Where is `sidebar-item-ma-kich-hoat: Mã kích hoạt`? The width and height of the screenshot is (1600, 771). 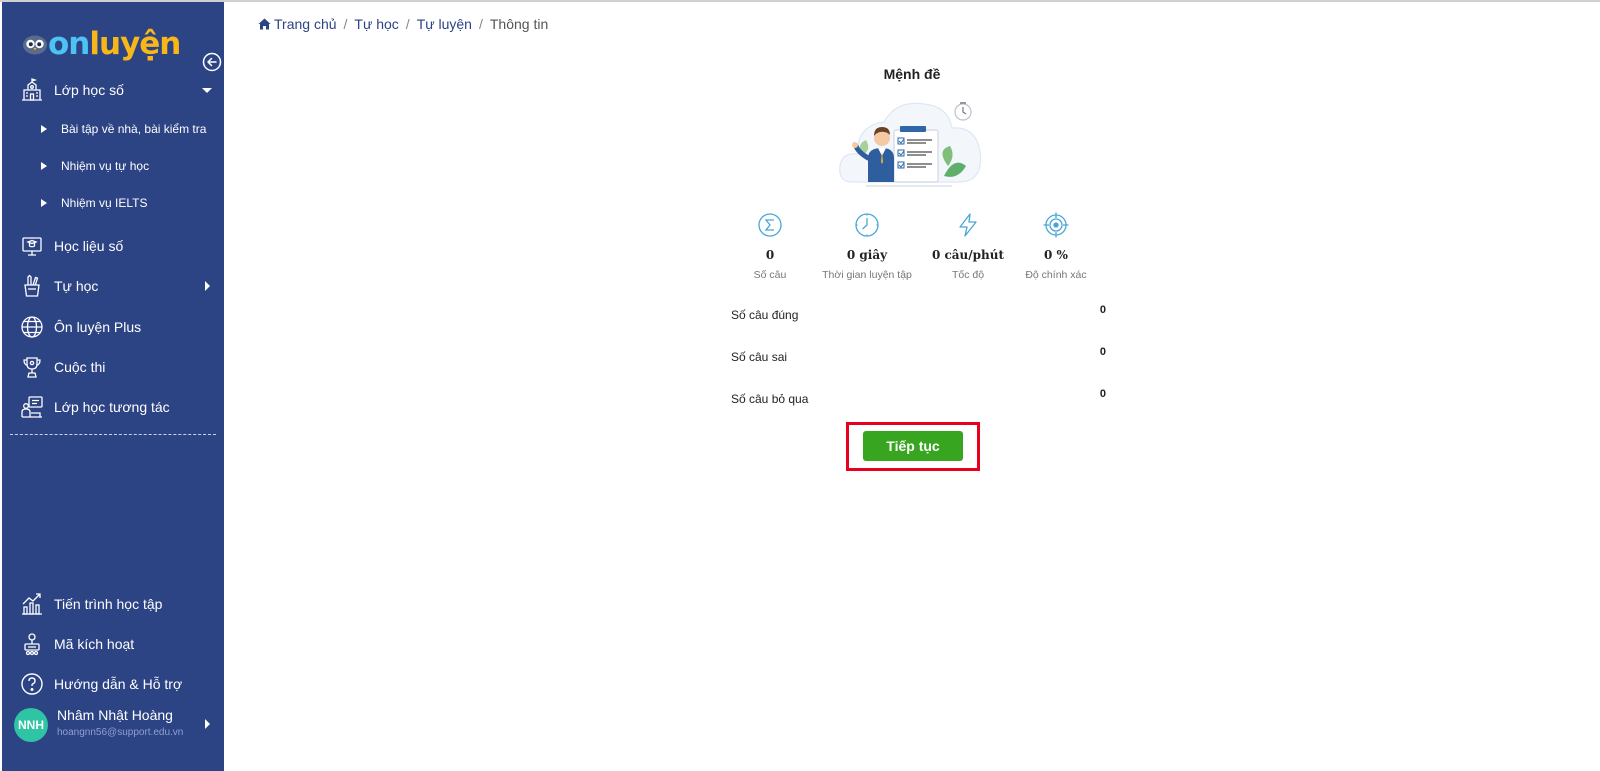
sidebar-item-ma-kich-hoat: Mã kích hoạt is located at coordinates (113, 644).